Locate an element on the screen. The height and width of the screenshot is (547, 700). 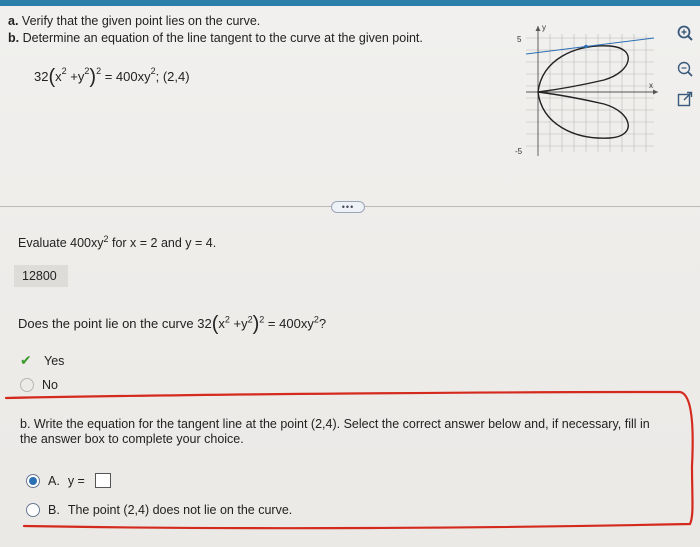
step1-suffix: for x = 2 and y = 4. is located at coordinates (162, 243).